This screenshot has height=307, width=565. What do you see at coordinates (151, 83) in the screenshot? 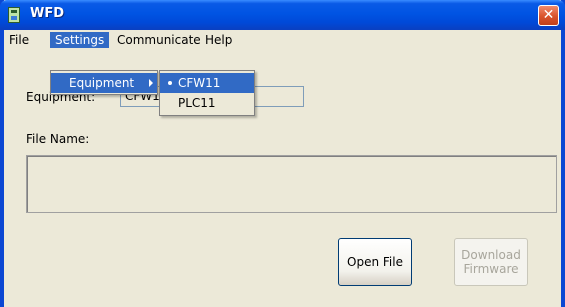
I see `submenu-arrow-icon` at bounding box center [151, 83].